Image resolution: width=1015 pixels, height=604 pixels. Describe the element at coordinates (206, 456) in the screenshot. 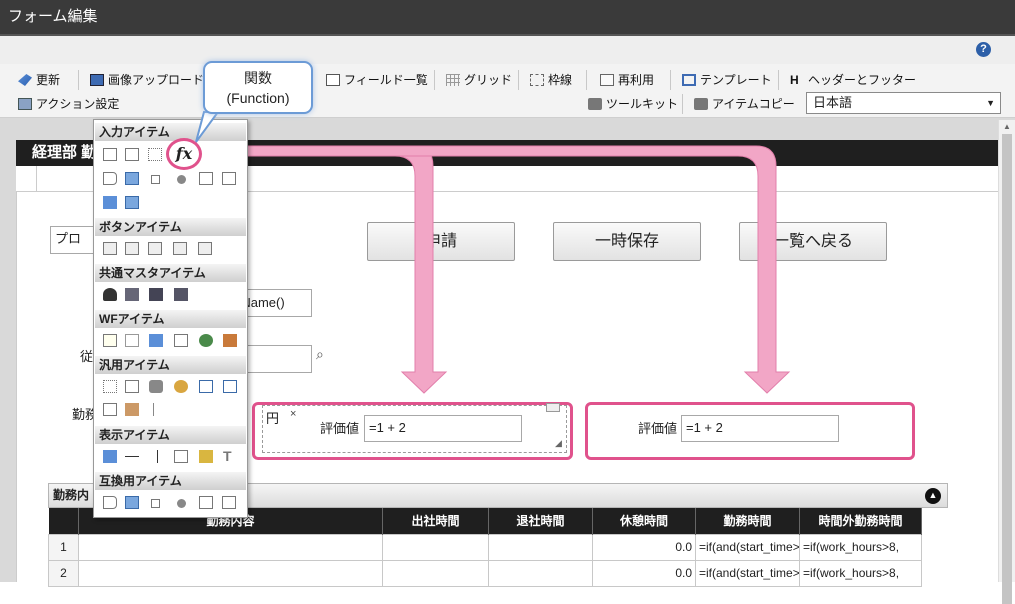

I see `image-display-icon` at that location.